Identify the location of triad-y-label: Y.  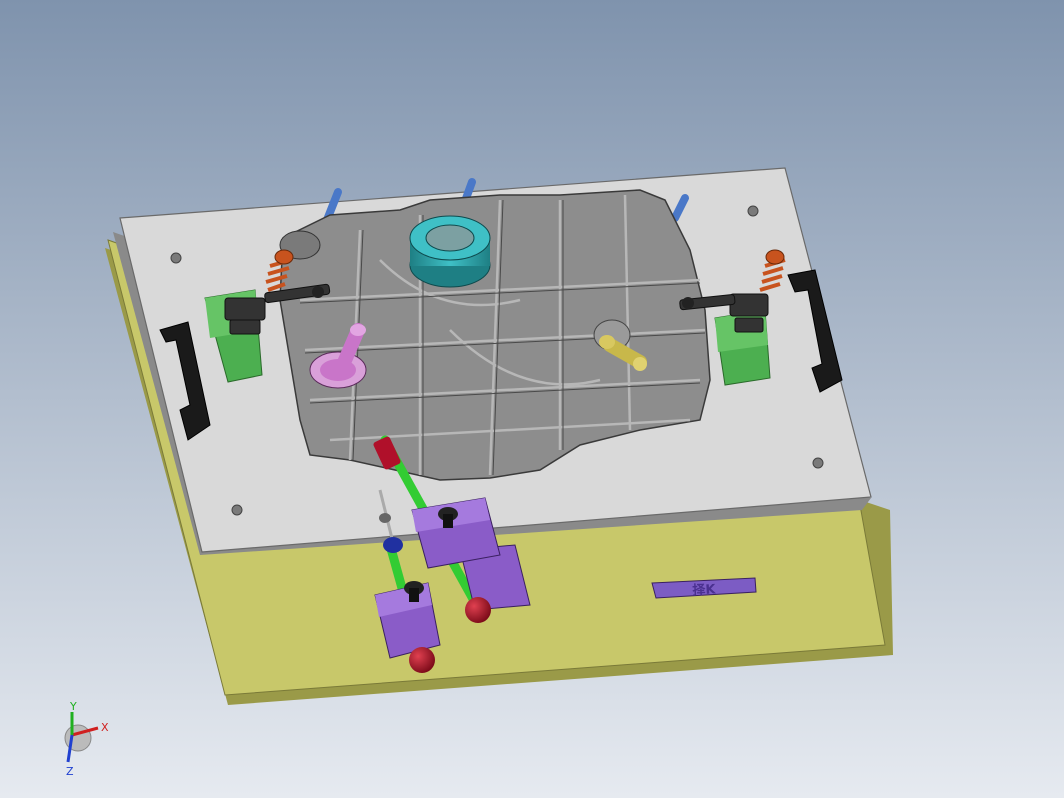
(73, 706).